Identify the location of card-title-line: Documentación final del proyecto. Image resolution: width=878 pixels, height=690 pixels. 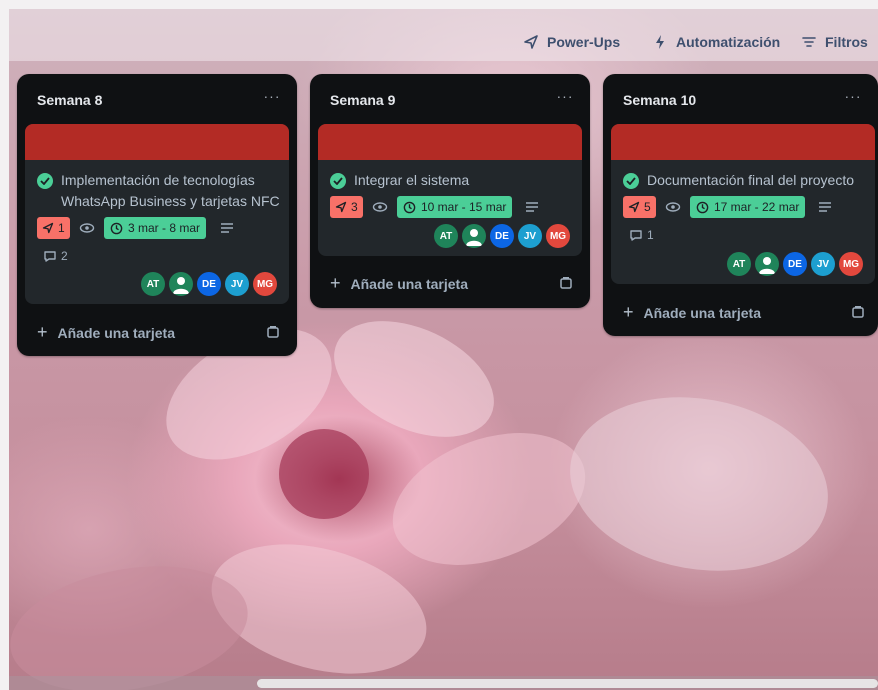
(751, 180).